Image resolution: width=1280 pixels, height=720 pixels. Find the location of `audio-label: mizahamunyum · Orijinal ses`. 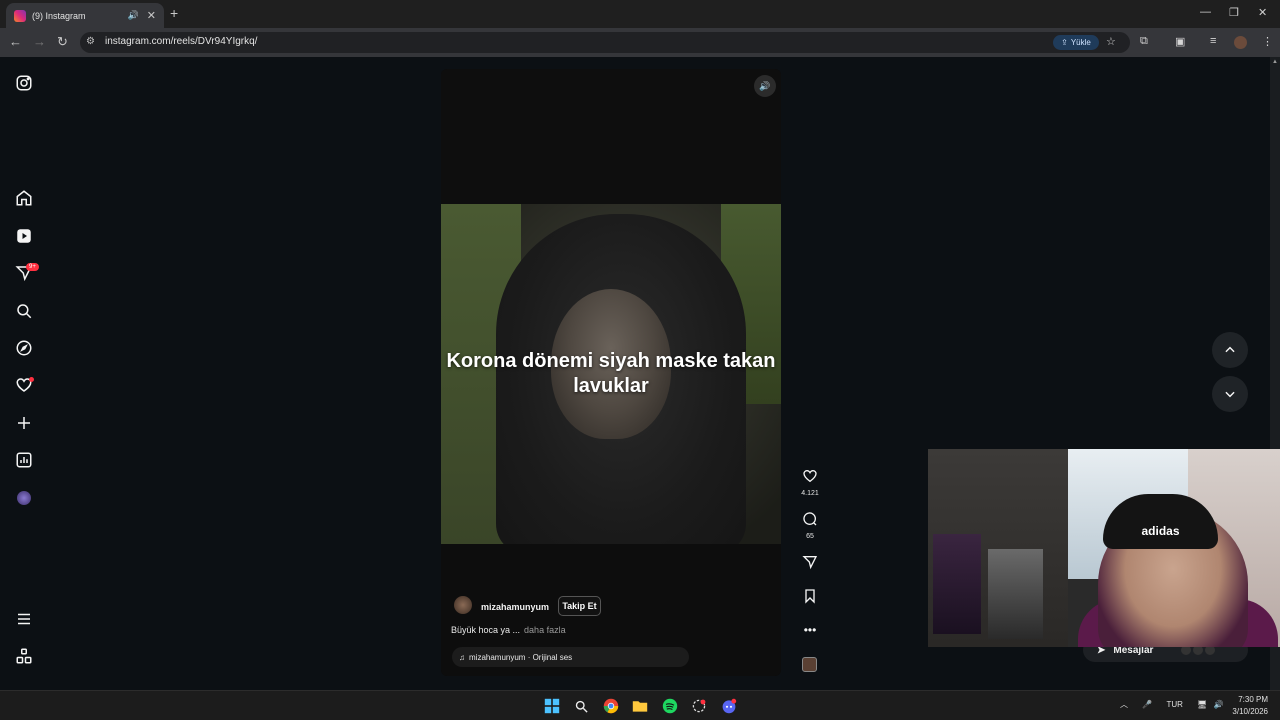

audio-label: mizahamunyum · Orijinal ses is located at coordinates (521, 657).